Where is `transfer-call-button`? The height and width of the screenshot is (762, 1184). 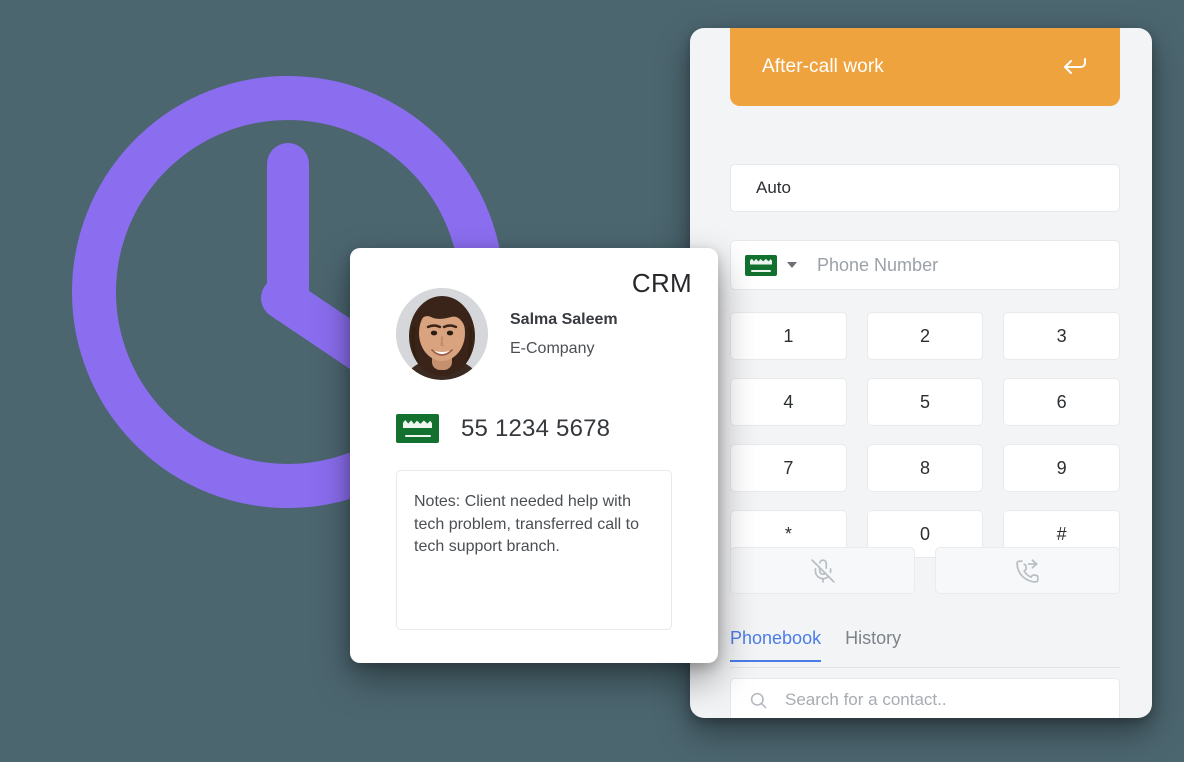 transfer-call-button is located at coordinates (1027, 570).